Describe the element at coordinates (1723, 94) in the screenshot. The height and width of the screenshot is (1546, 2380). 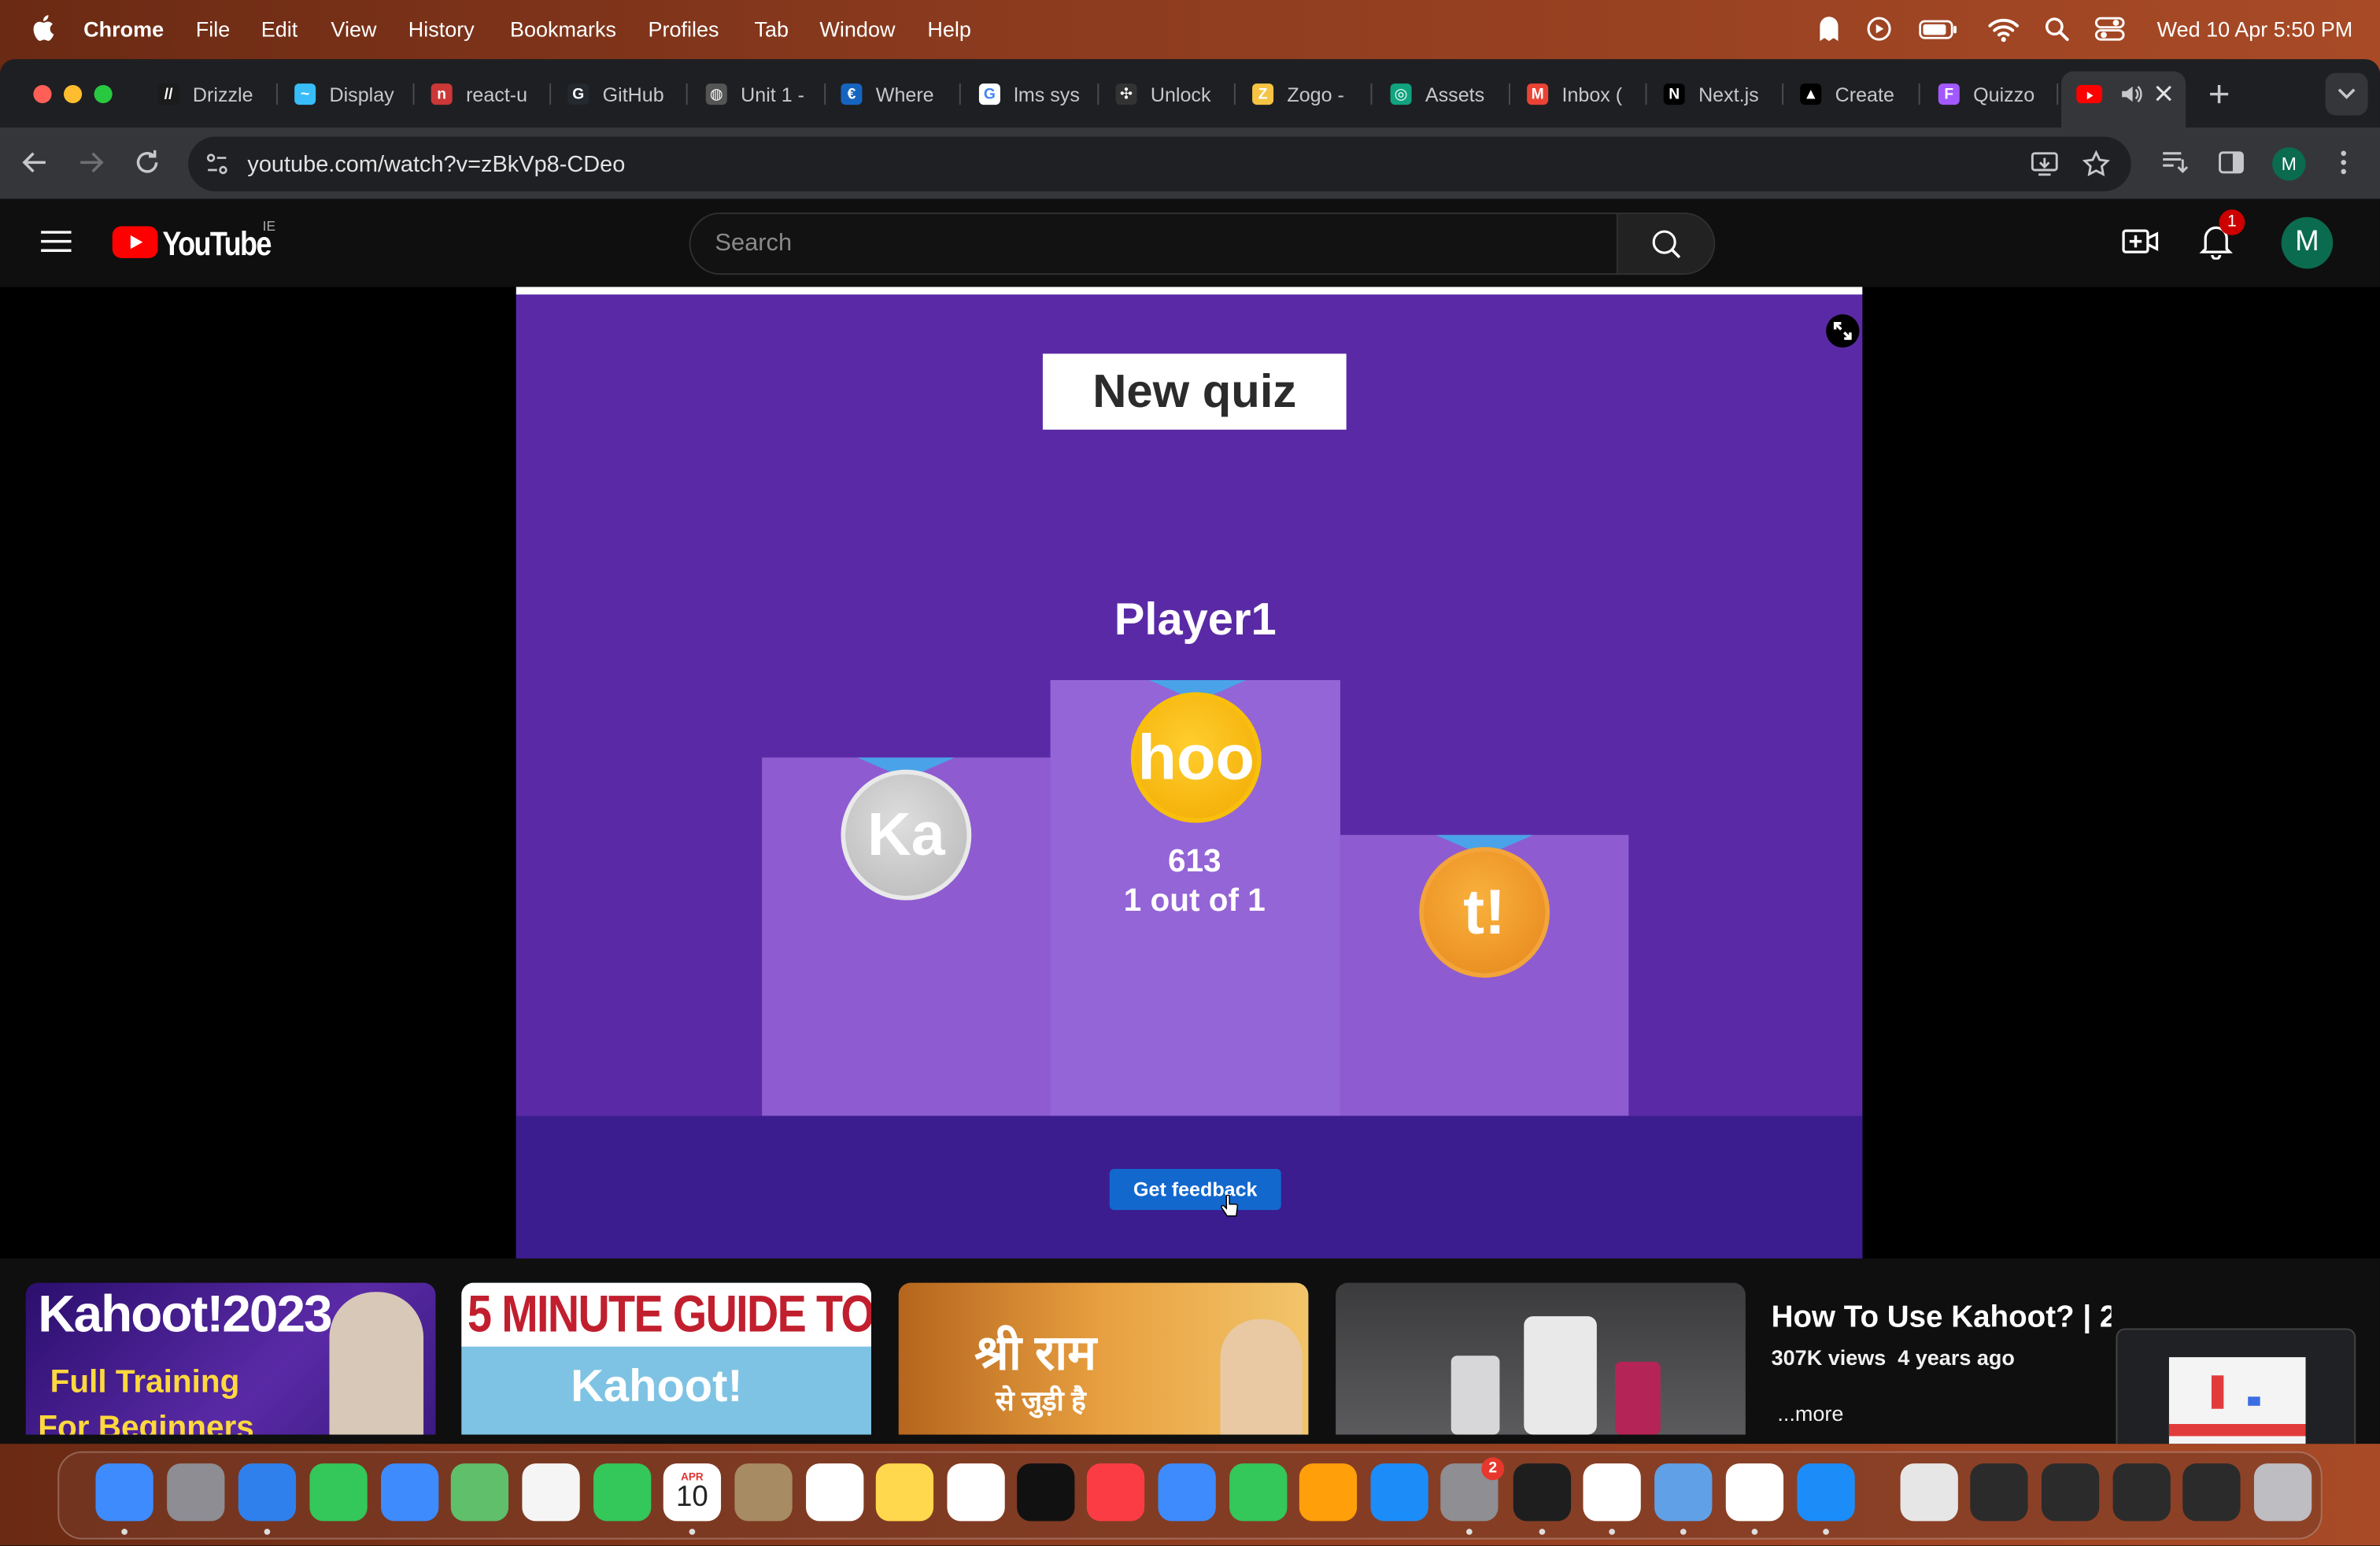
I see `tab-next-js: N Next.js` at that location.